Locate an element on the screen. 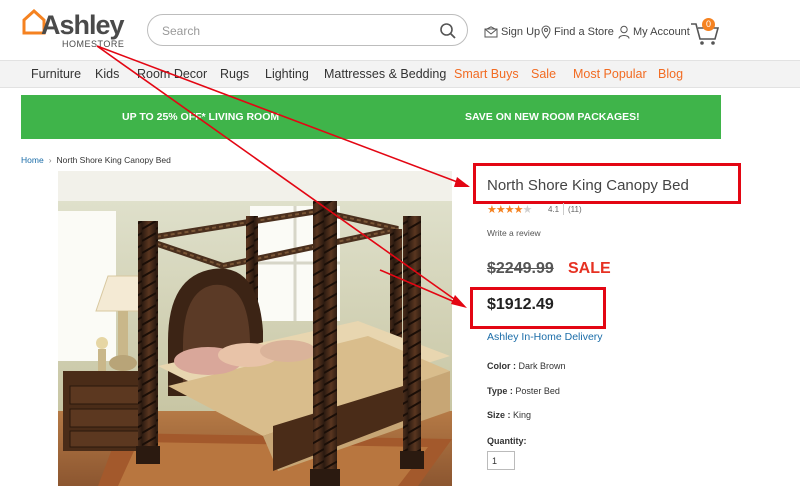 This screenshot has width=800, height=486. star-empty-icon: ★ is located at coordinates (527, 210).